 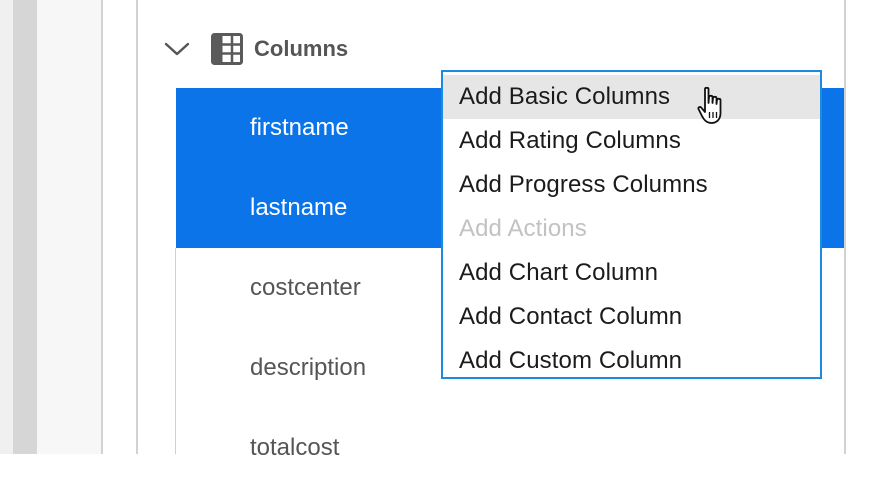 What do you see at coordinates (631, 273) in the screenshot?
I see `menu-item-add-chart-column: Add Chart Column` at bounding box center [631, 273].